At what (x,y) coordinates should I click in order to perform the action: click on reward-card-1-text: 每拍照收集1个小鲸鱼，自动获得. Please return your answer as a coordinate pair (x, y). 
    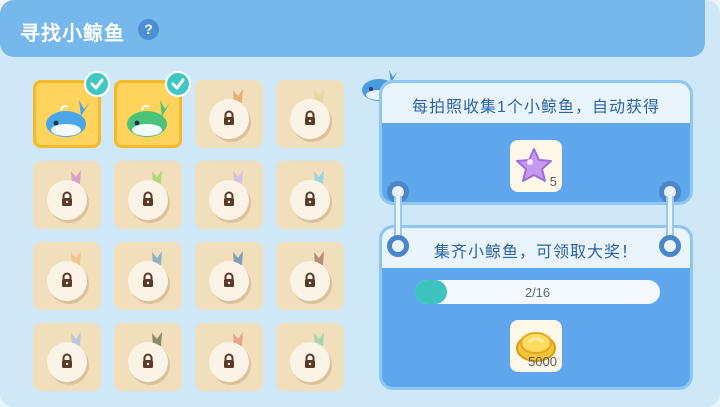
    Looking at the image, I should click on (536, 107).